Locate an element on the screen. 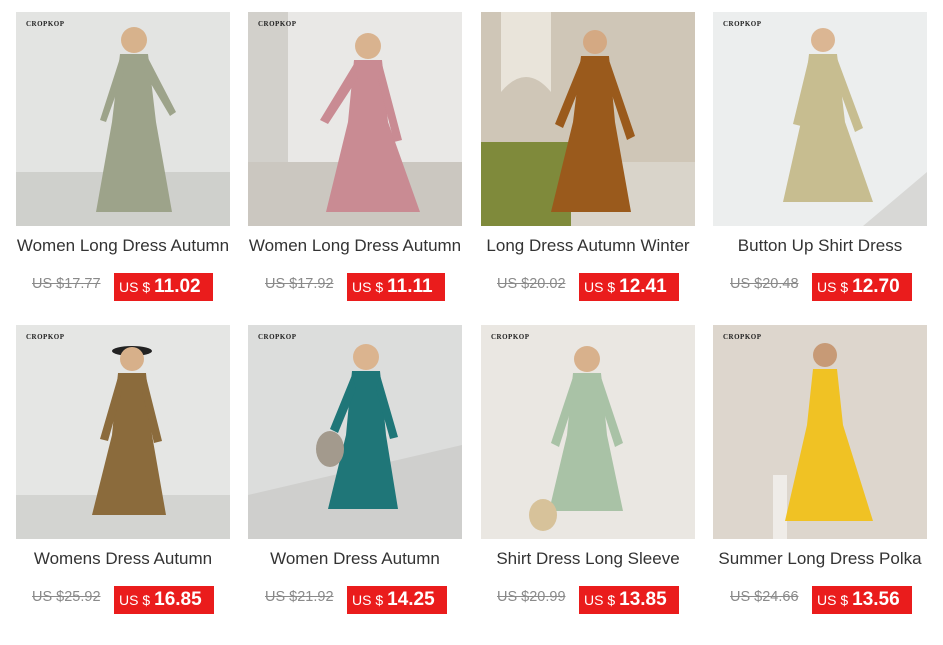 This screenshot has height=645, width=943. straw-bag is located at coordinates (543, 515).